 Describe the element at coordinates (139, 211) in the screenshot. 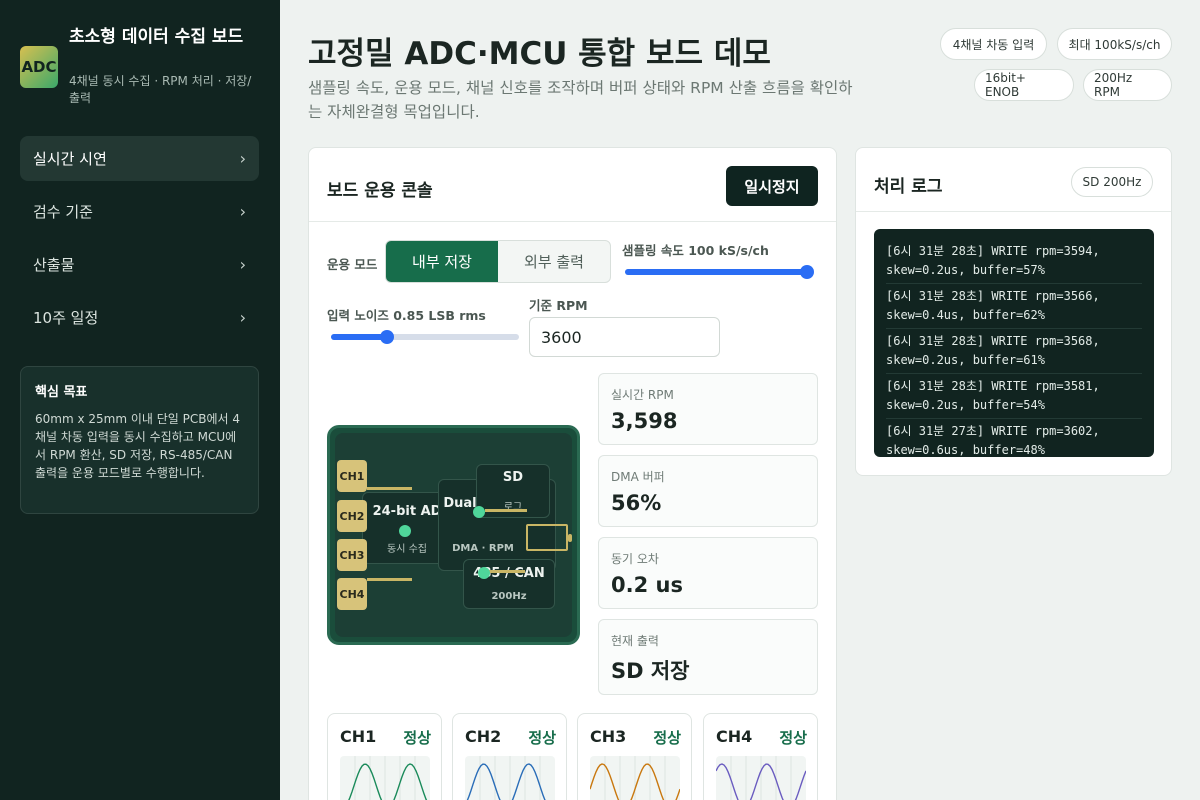

I see `sidebar-item-criteria: 검수 기준 ›` at that location.